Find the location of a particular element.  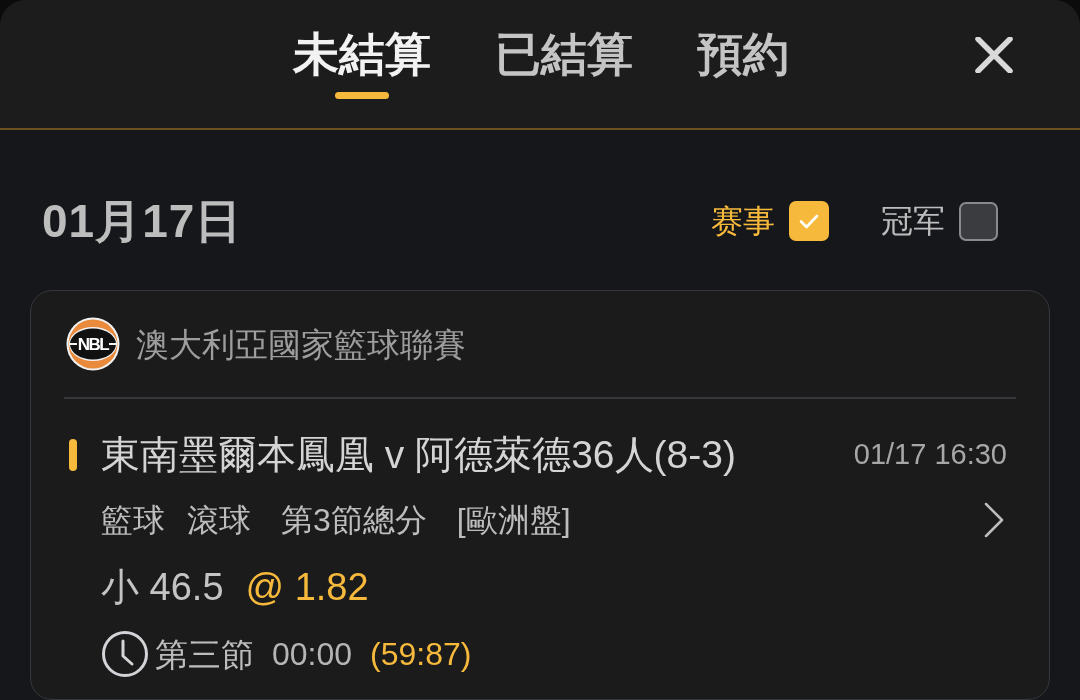

tab: 未結算 is located at coordinates (362, 61).